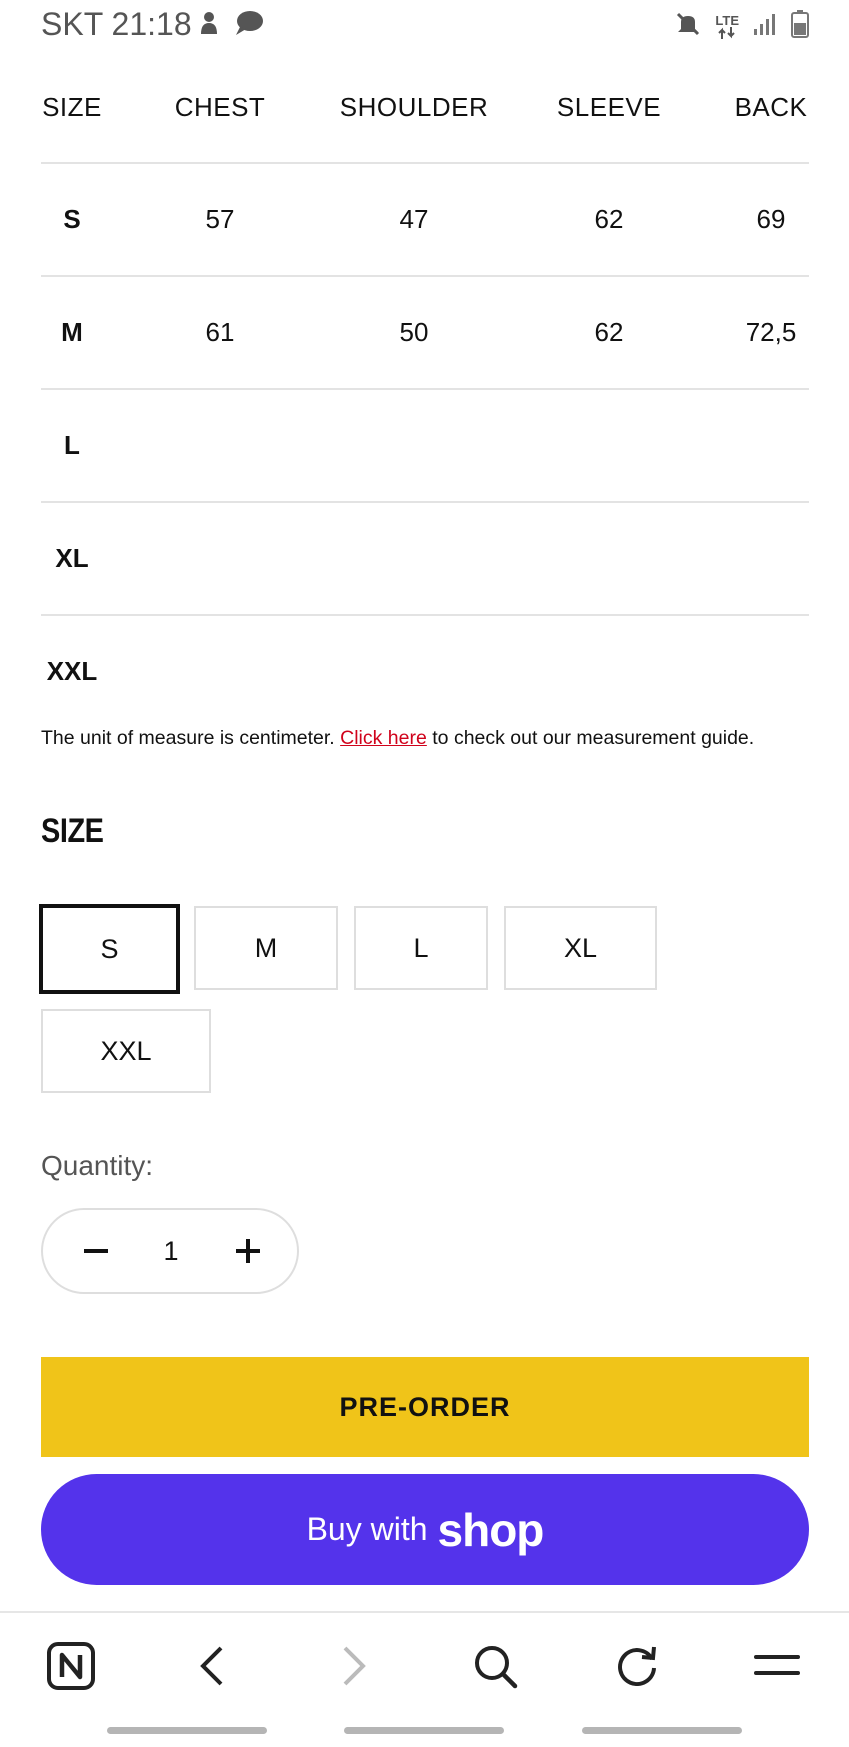 The image size is (849, 1747). What do you see at coordinates (609, 106) in the screenshot?
I see `header-sleeve: SLEEVE` at bounding box center [609, 106].